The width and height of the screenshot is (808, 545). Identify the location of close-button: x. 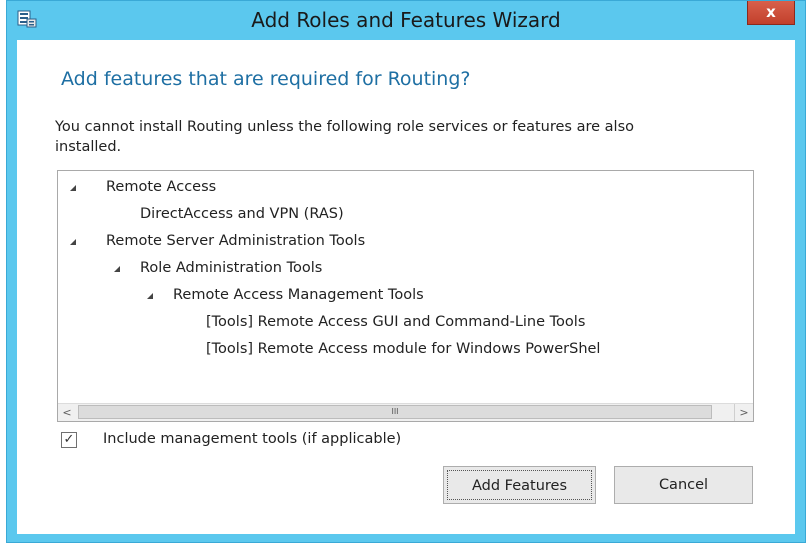
(771, 13).